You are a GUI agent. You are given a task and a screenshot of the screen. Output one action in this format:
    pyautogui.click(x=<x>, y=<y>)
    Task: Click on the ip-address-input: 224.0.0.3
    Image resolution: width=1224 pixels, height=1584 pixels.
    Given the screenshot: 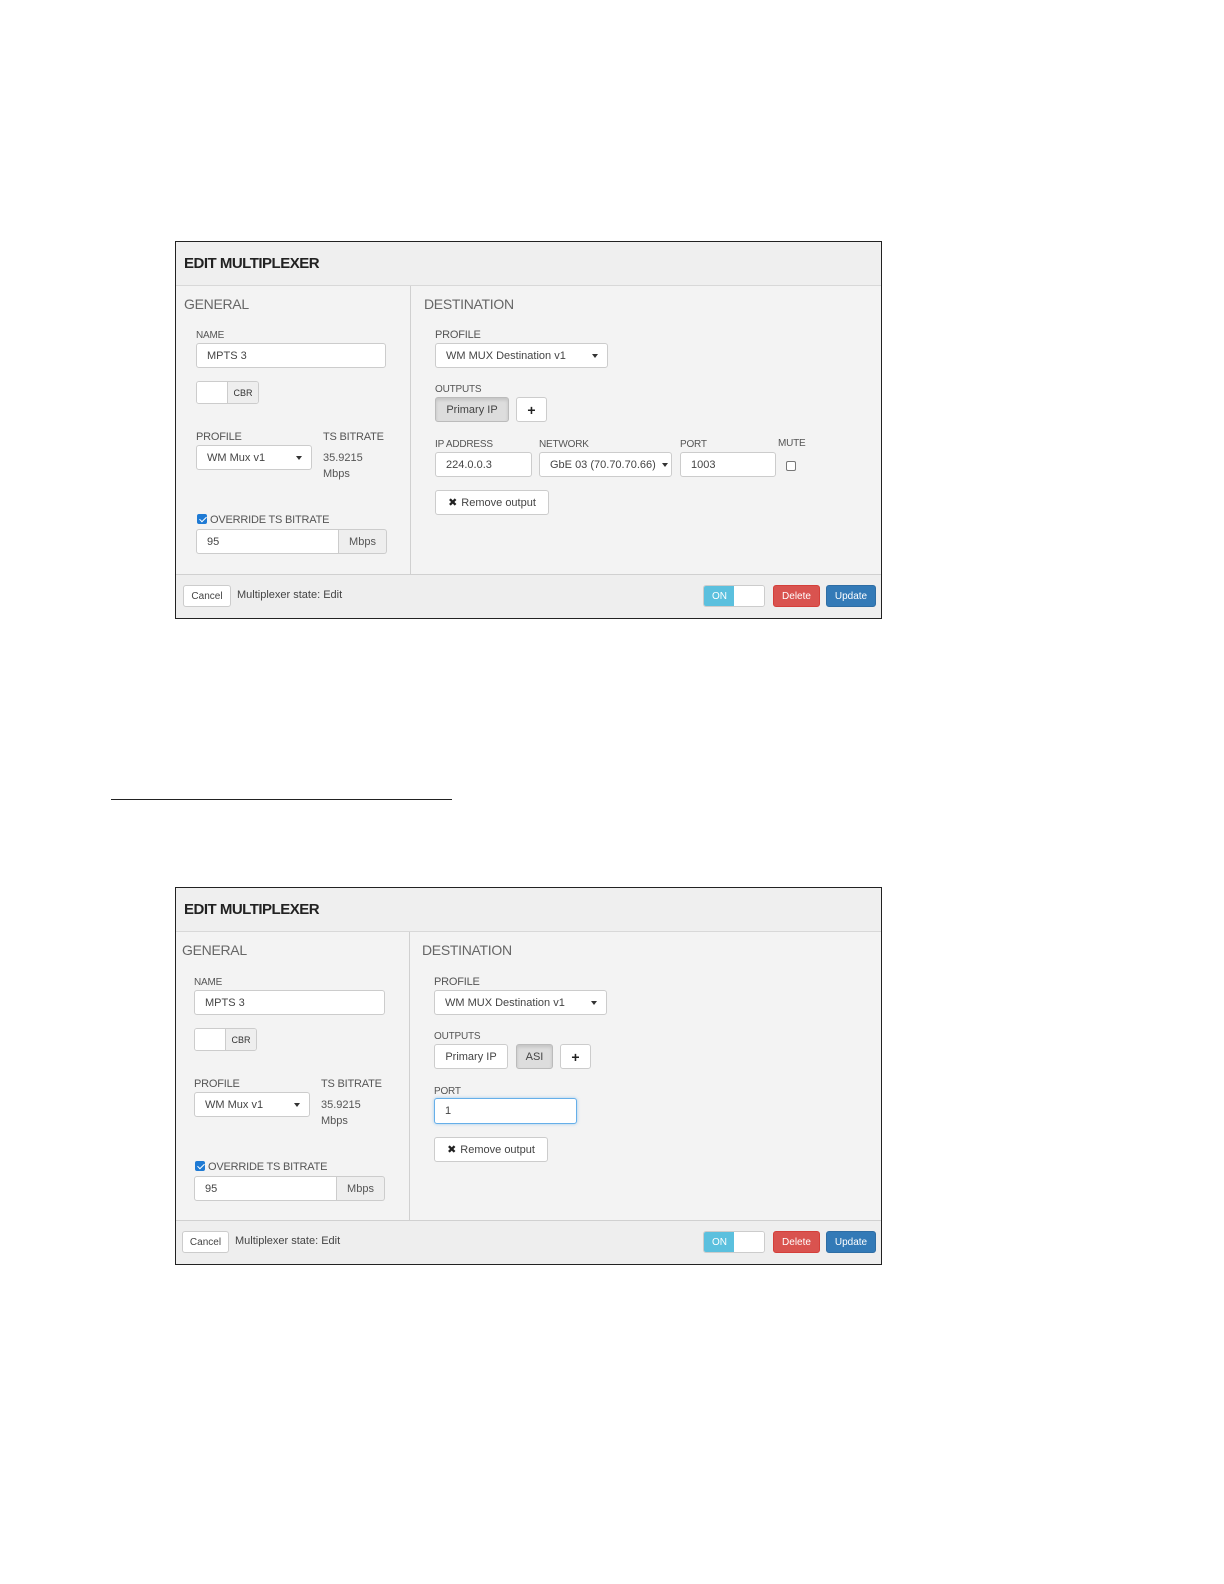 What is the action you would take?
    pyautogui.click(x=483, y=464)
    